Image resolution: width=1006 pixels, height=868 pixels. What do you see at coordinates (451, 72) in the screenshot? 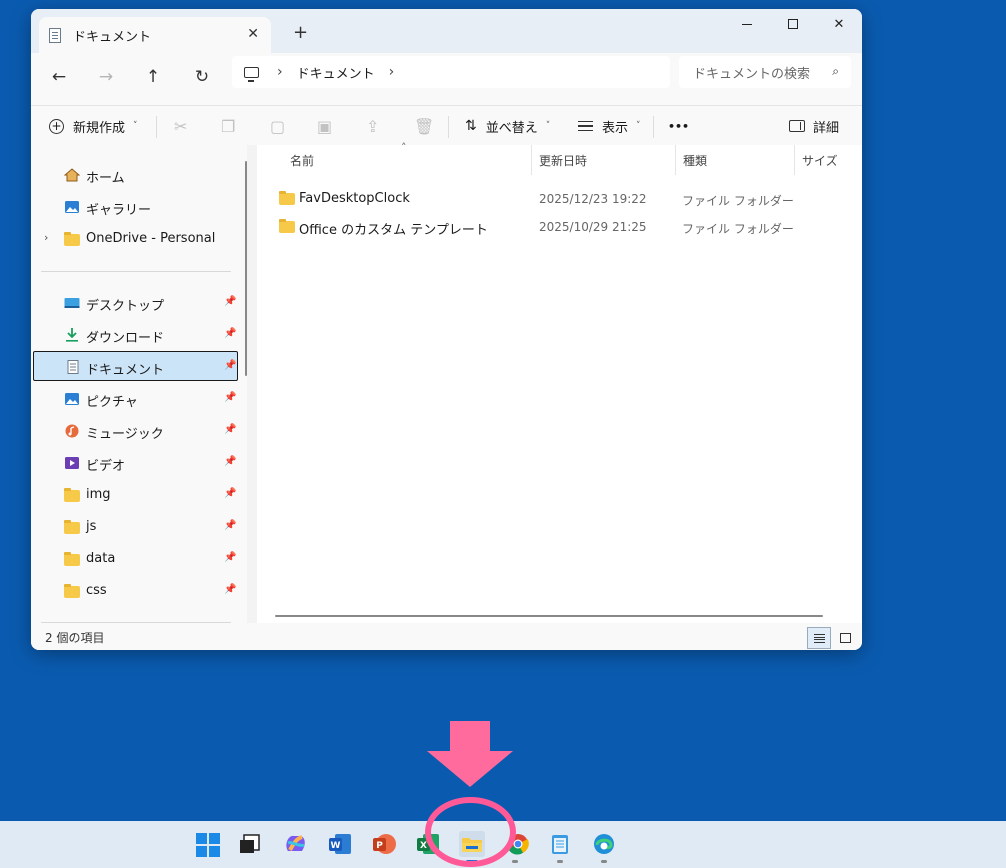
I see `address-bar: › ドキュメント ›` at bounding box center [451, 72].